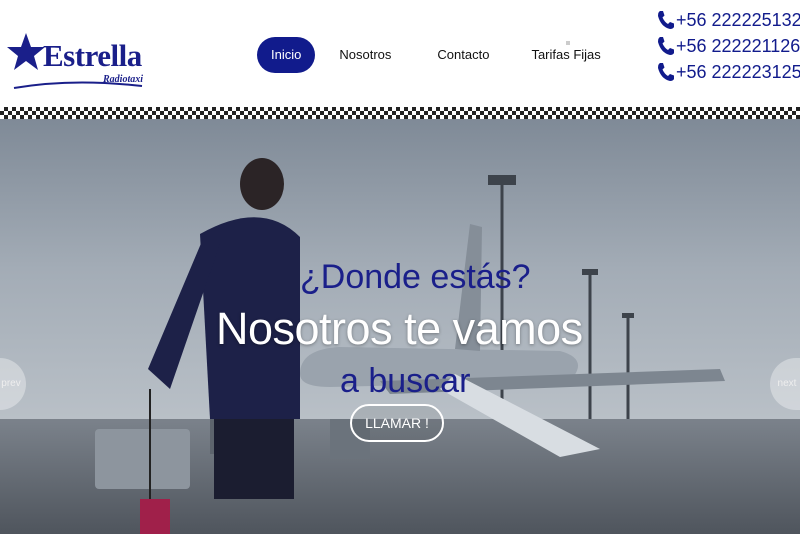 The image size is (800, 534). I want to click on star-icon, so click(26, 51).